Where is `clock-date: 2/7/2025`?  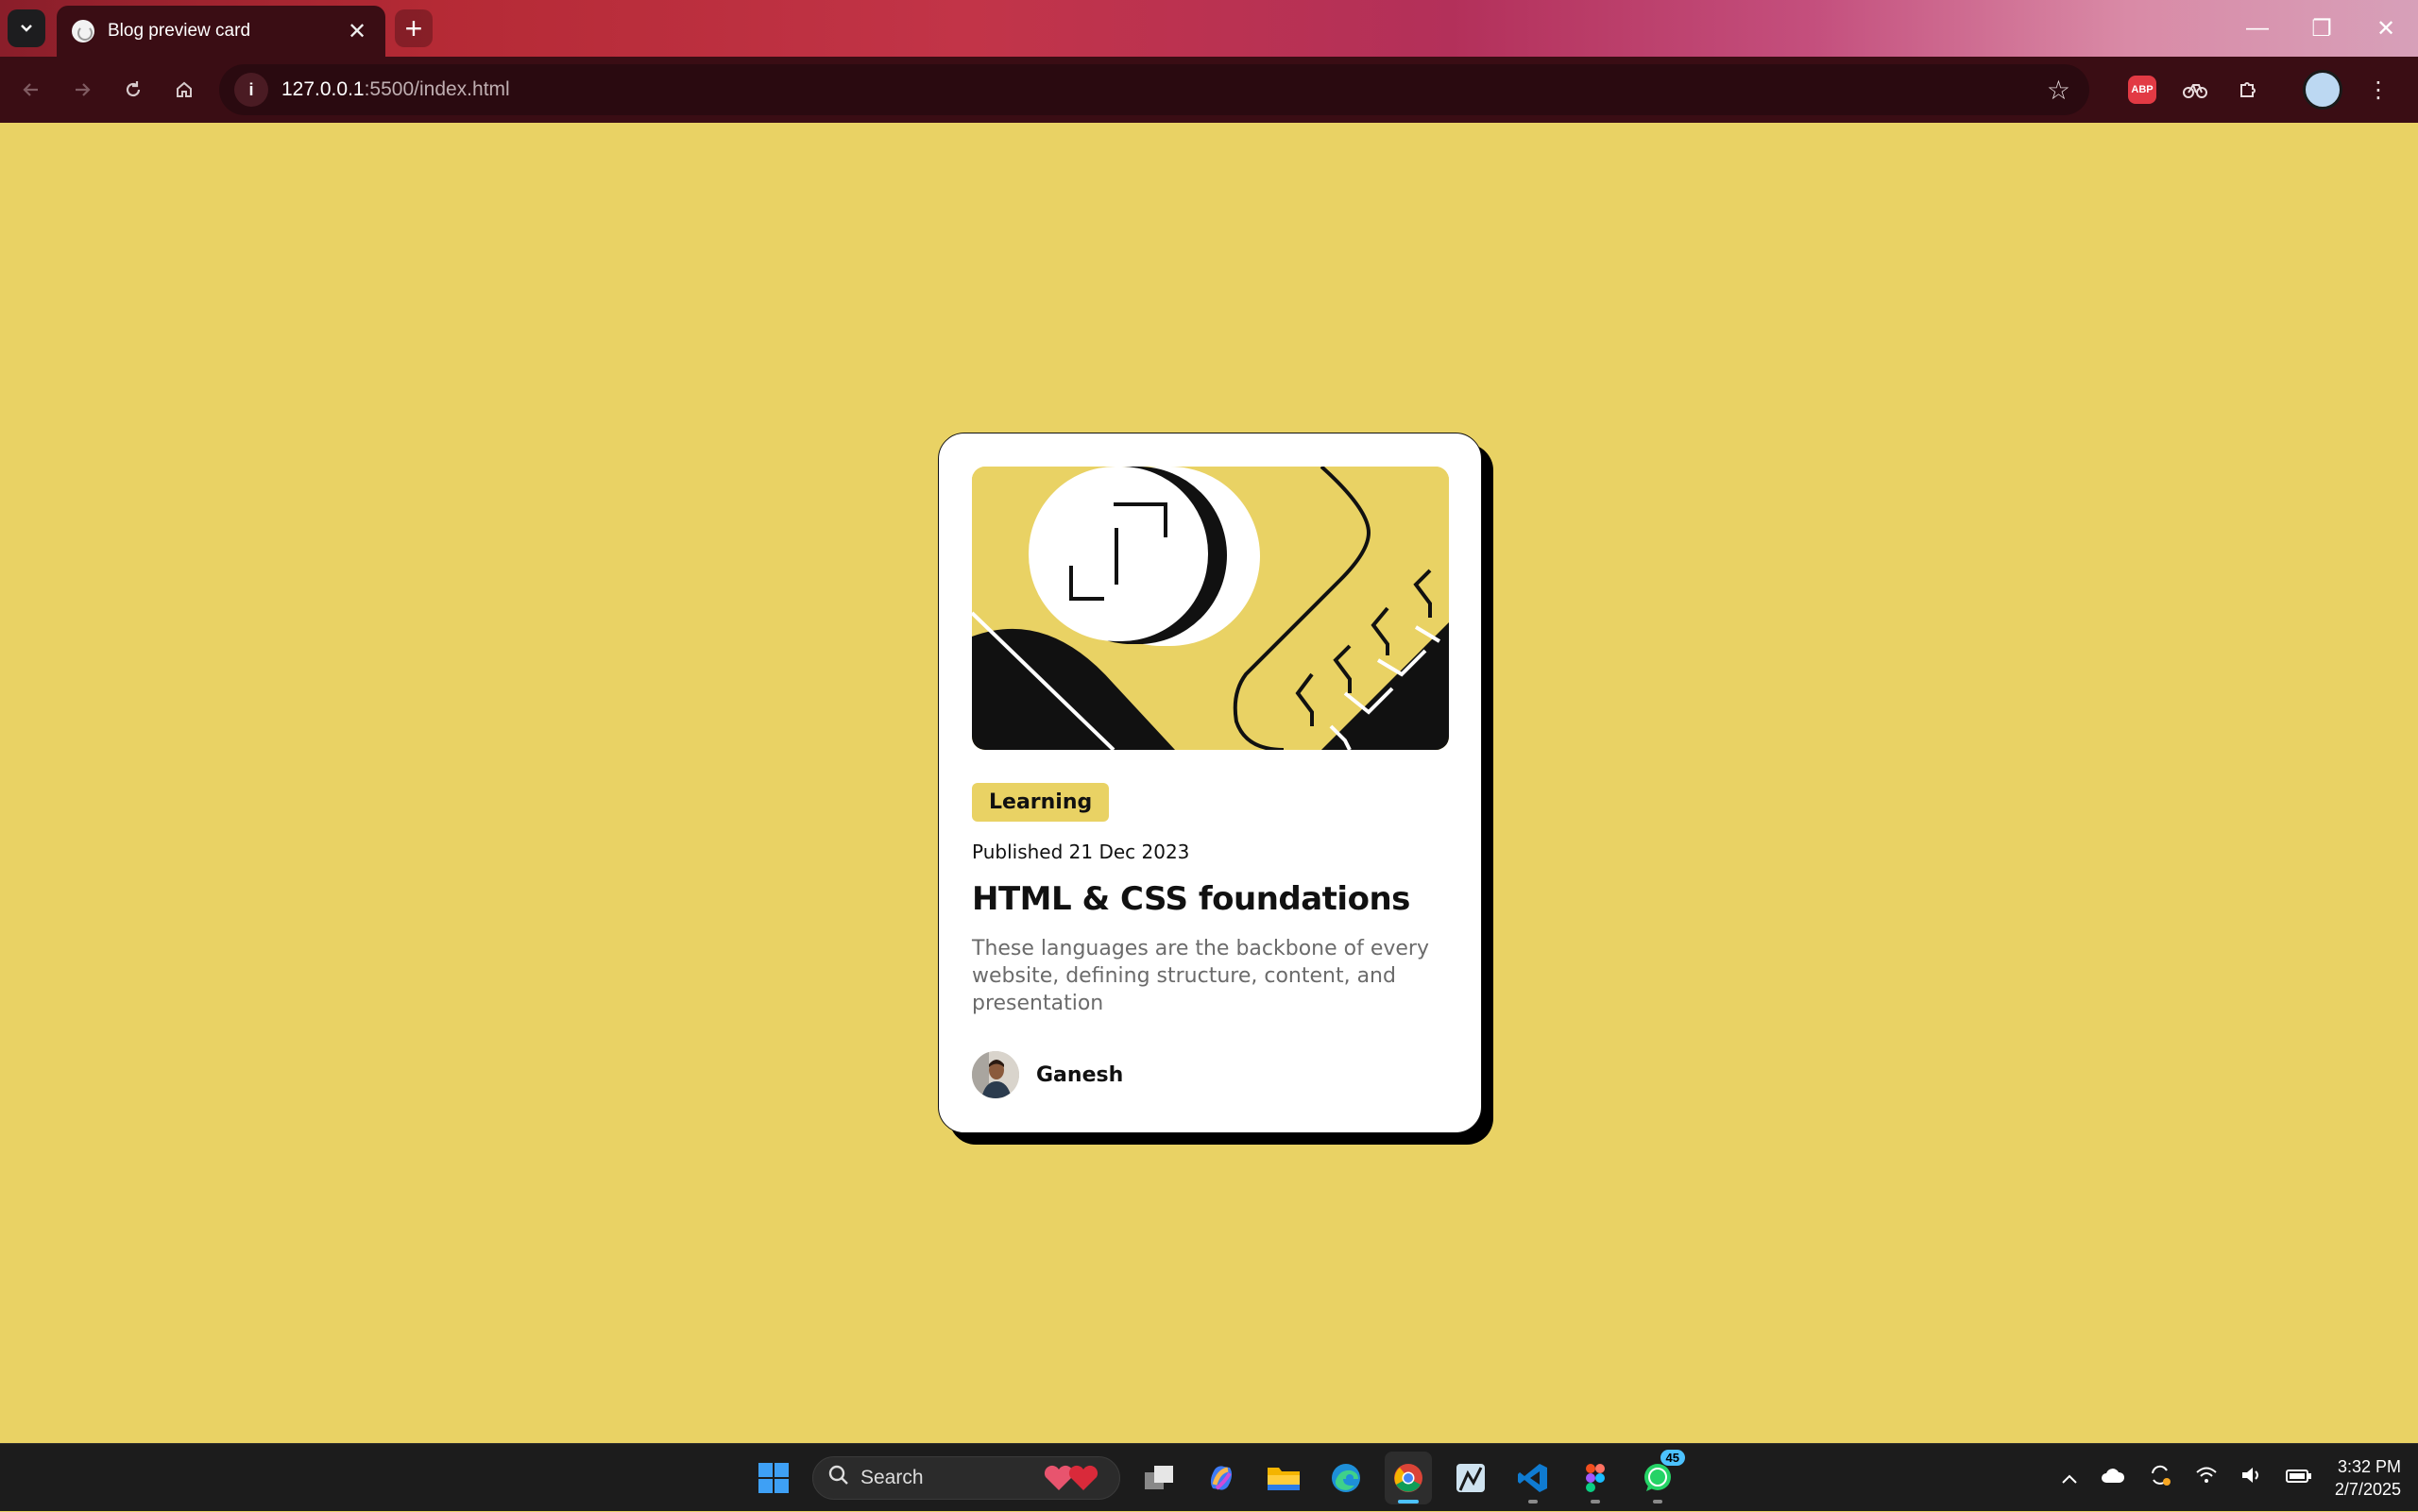 clock-date: 2/7/2025 is located at coordinates (2367, 1489).